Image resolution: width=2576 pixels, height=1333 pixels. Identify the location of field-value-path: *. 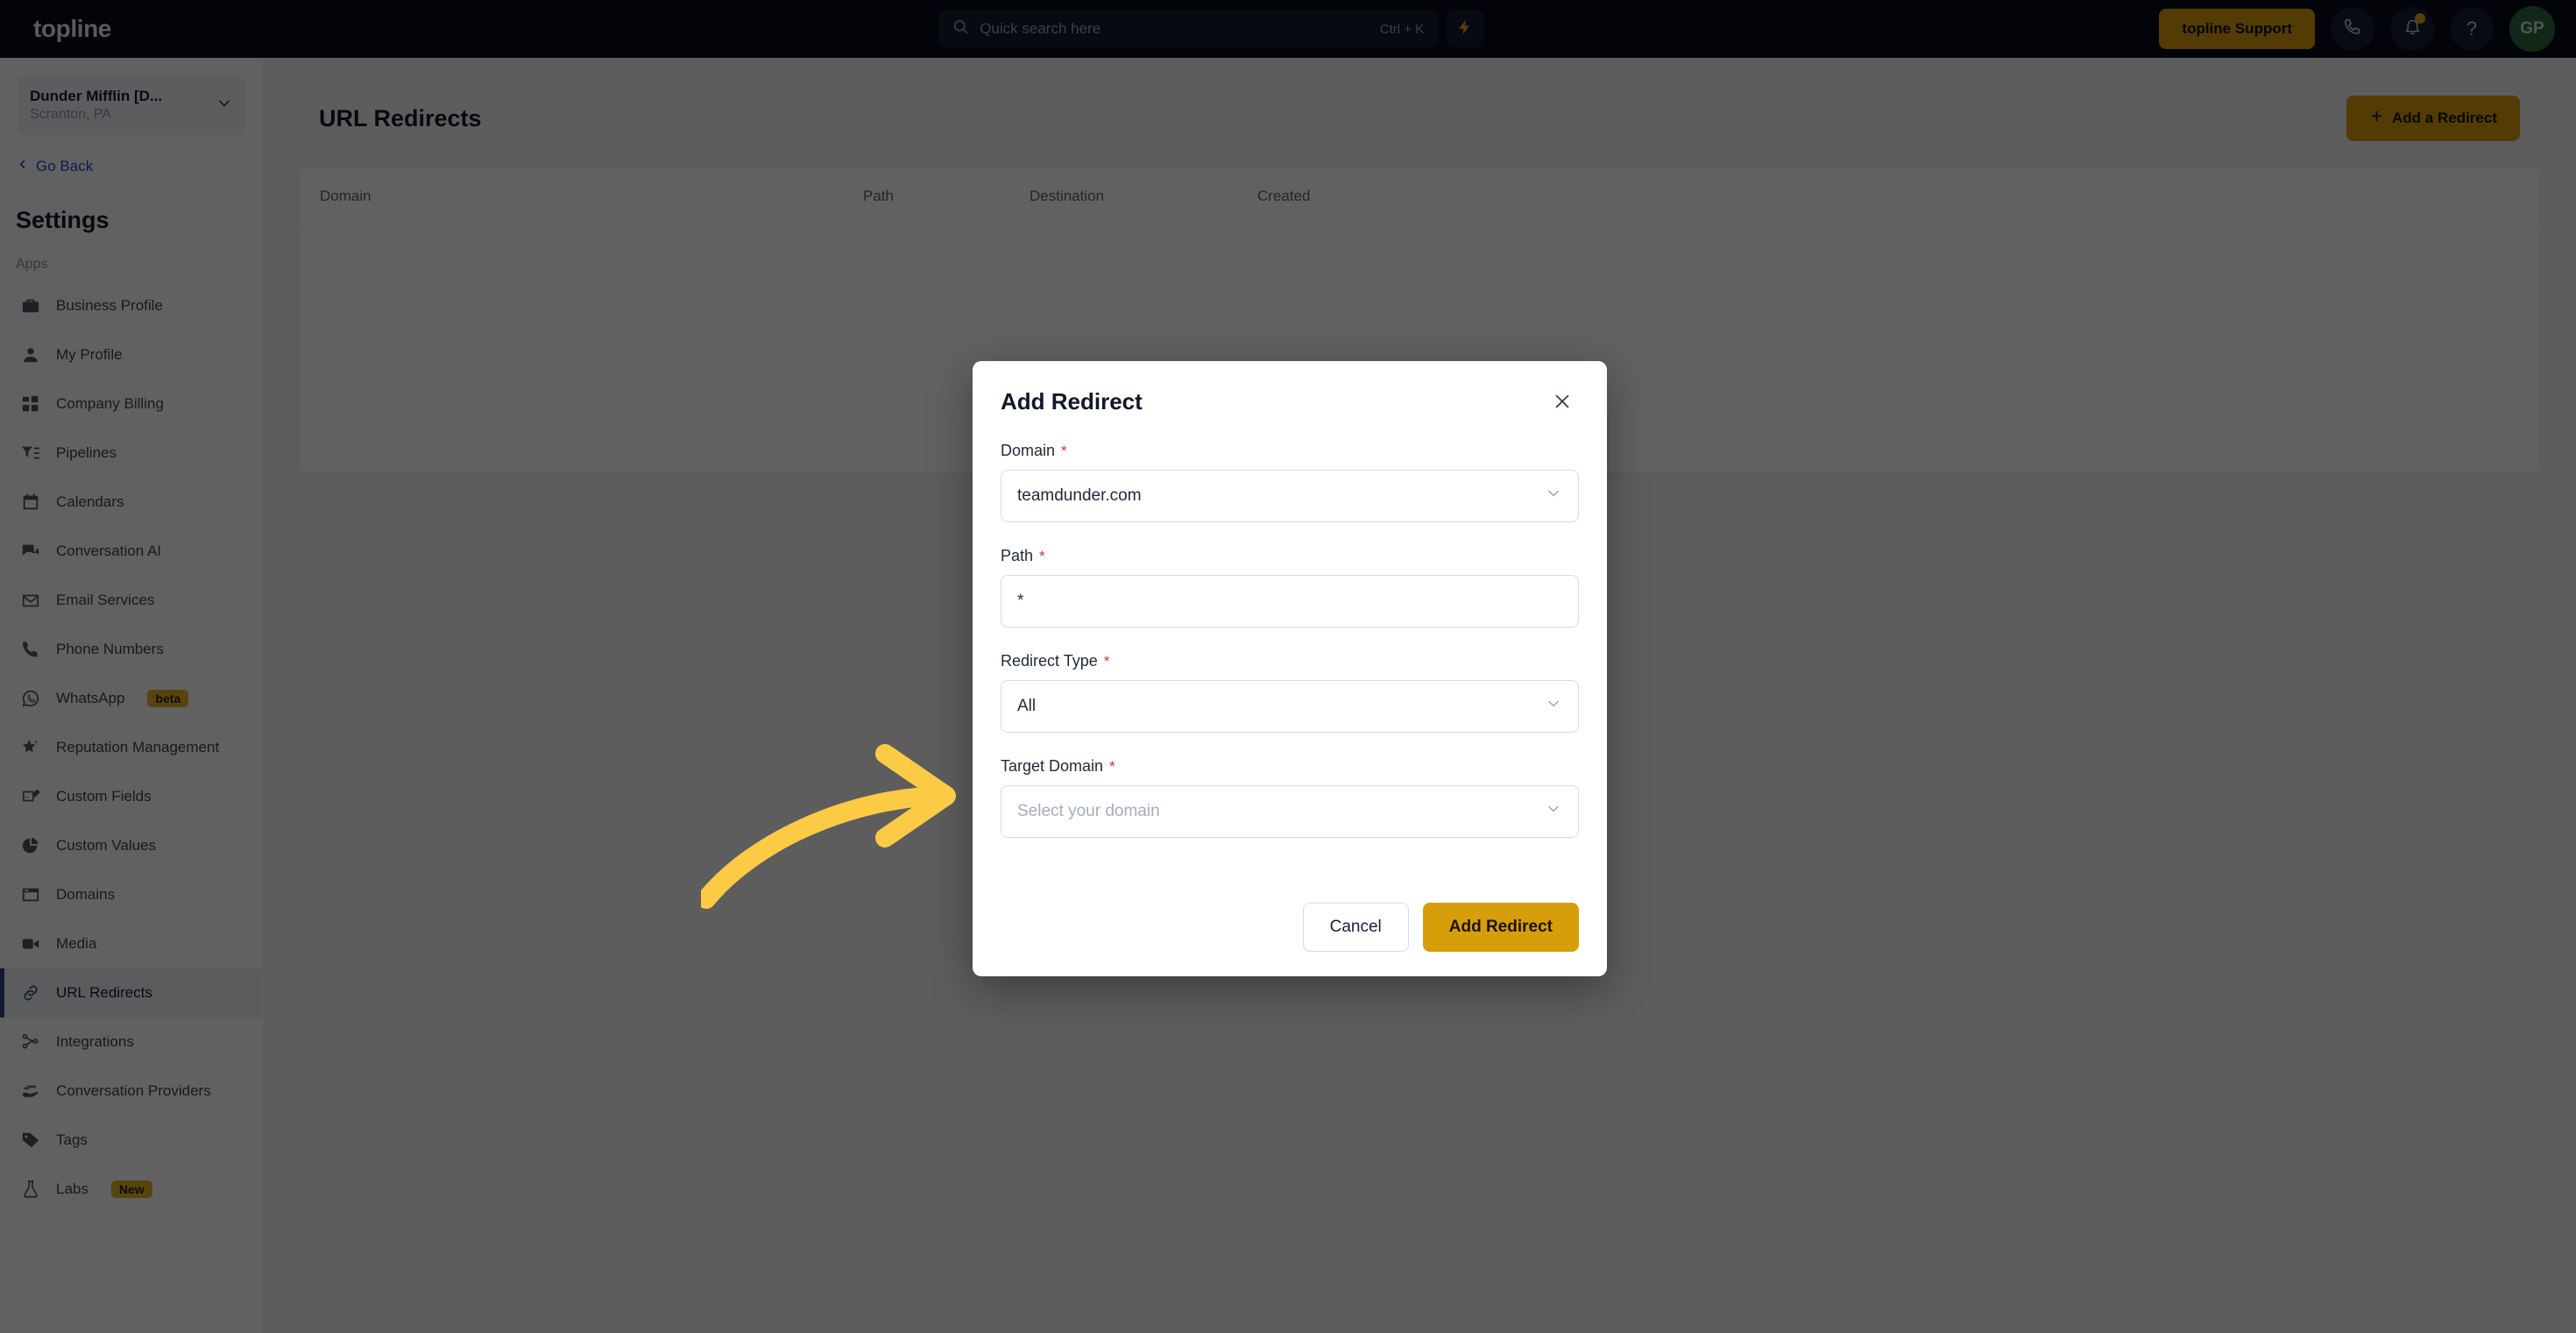
(1020, 601).